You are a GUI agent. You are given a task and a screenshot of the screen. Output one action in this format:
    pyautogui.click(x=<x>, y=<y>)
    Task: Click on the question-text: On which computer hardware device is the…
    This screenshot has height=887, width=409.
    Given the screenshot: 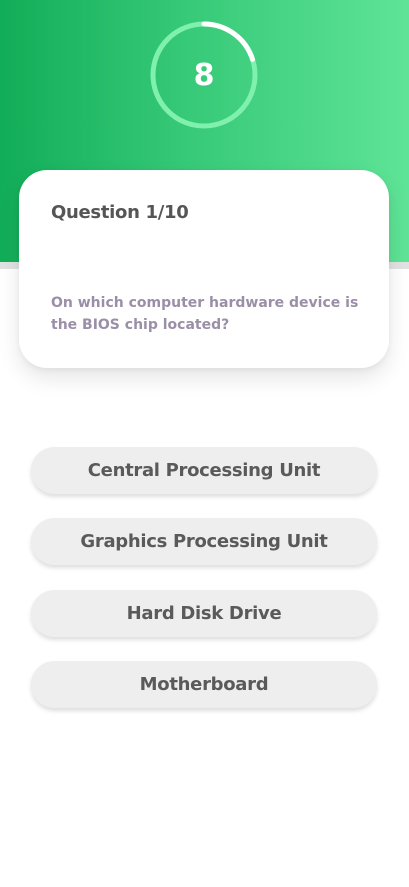 What is the action you would take?
    pyautogui.click(x=205, y=314)
    